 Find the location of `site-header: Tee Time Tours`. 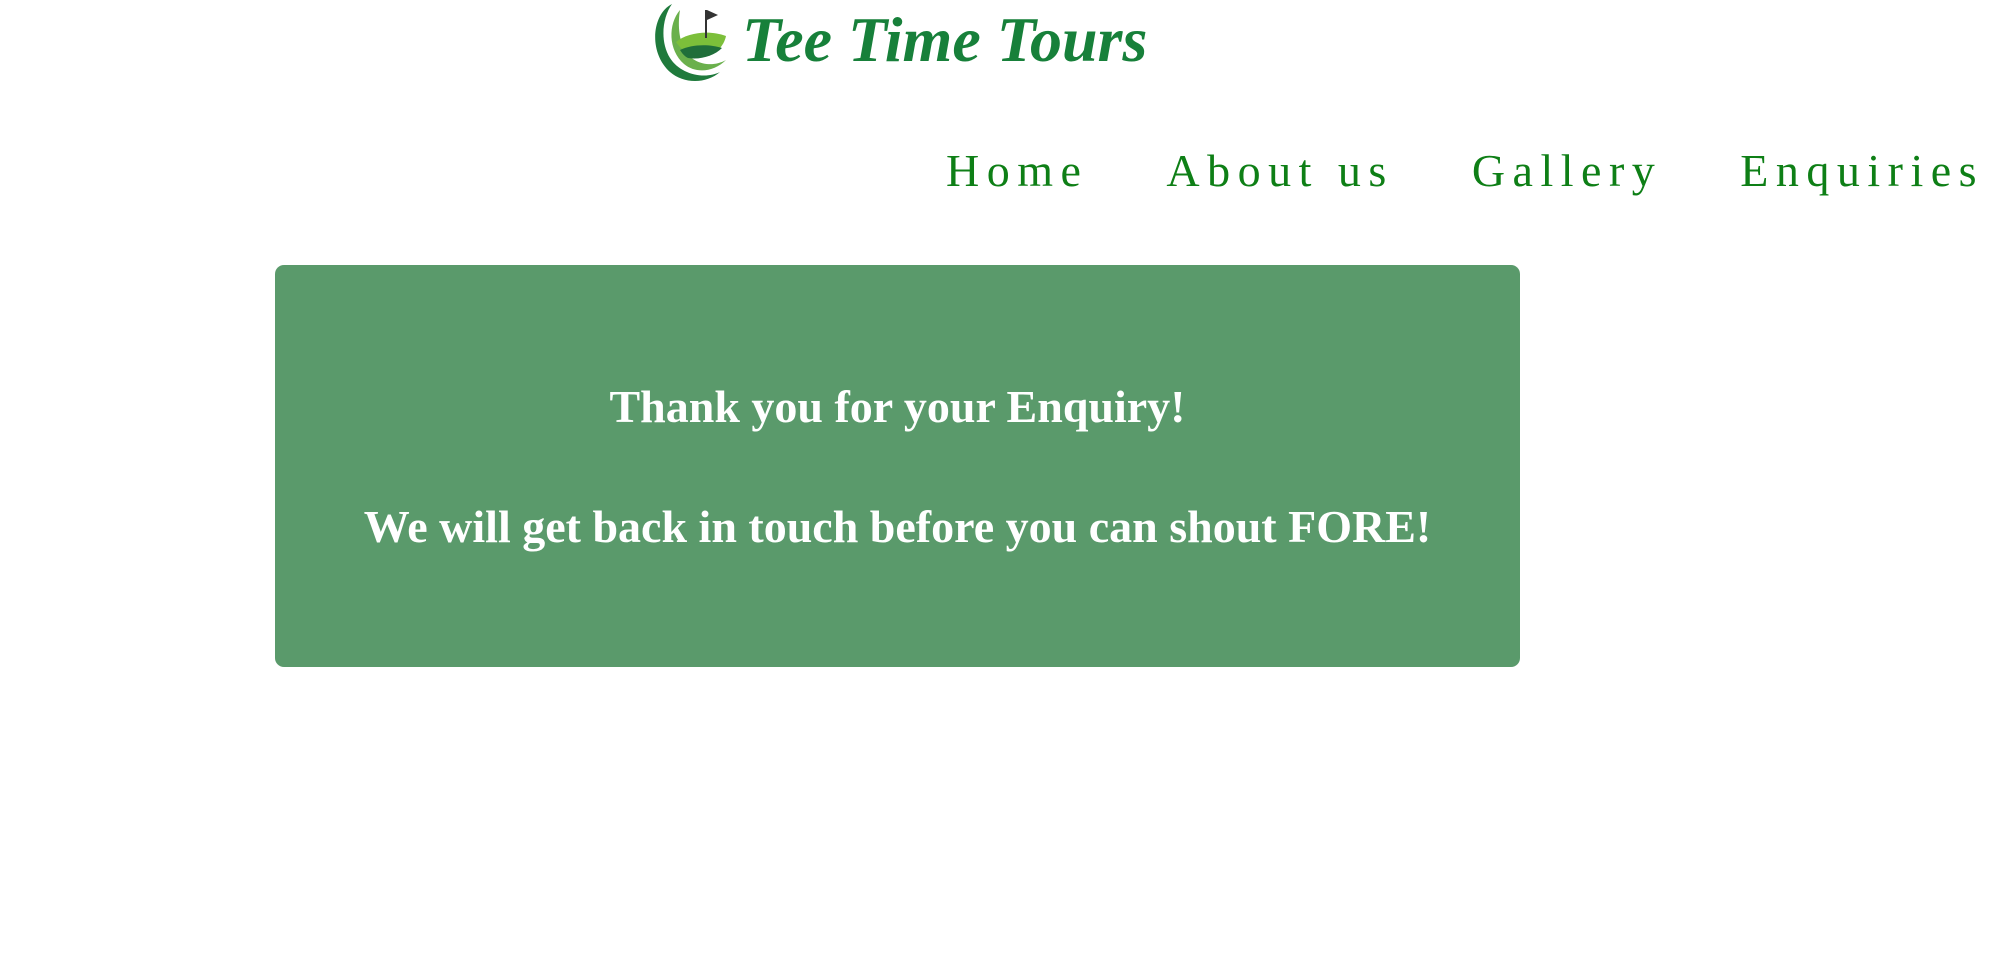

site-header: Tee Time Tours is located at coordinates (898, 42).